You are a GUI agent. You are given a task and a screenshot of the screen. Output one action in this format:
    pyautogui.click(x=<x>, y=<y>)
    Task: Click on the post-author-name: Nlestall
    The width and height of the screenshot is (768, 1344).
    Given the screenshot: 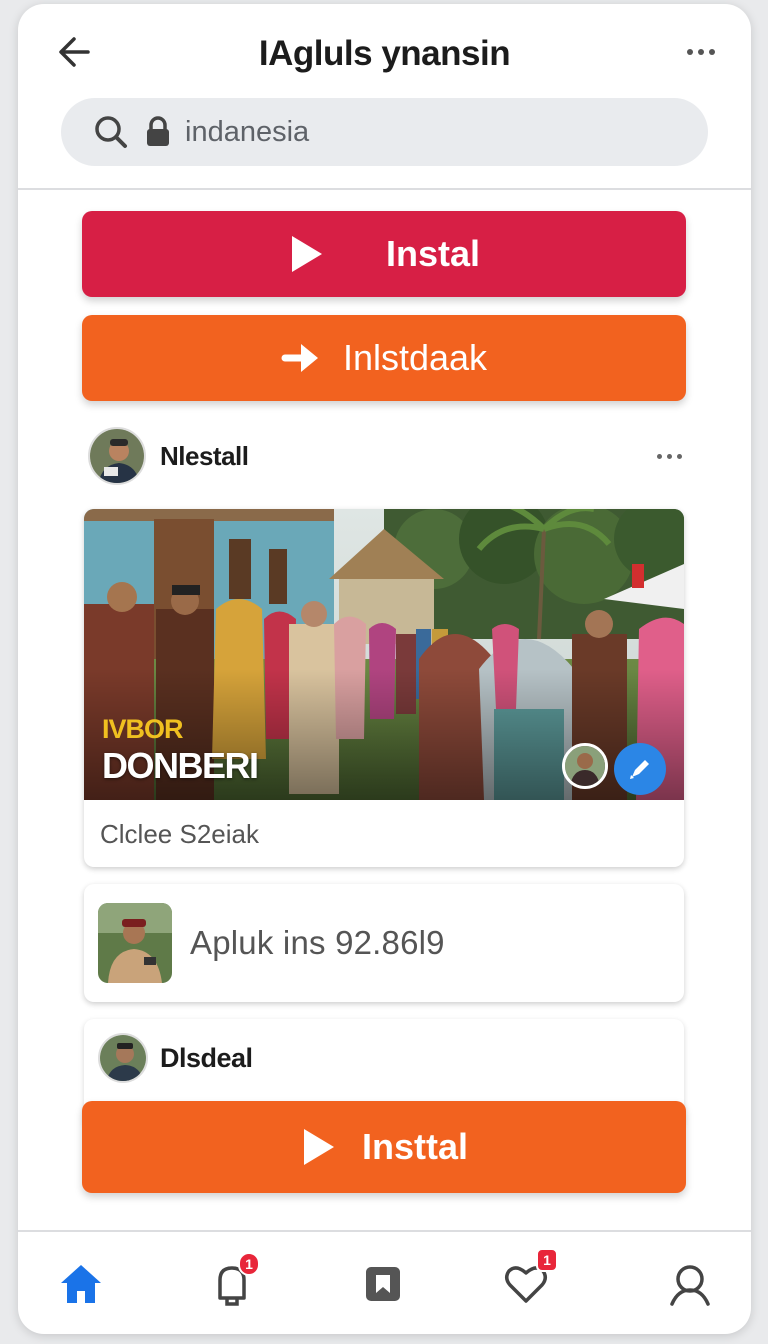 What is the action you would take?
    pyautogui.click(x=204, y=456)
    